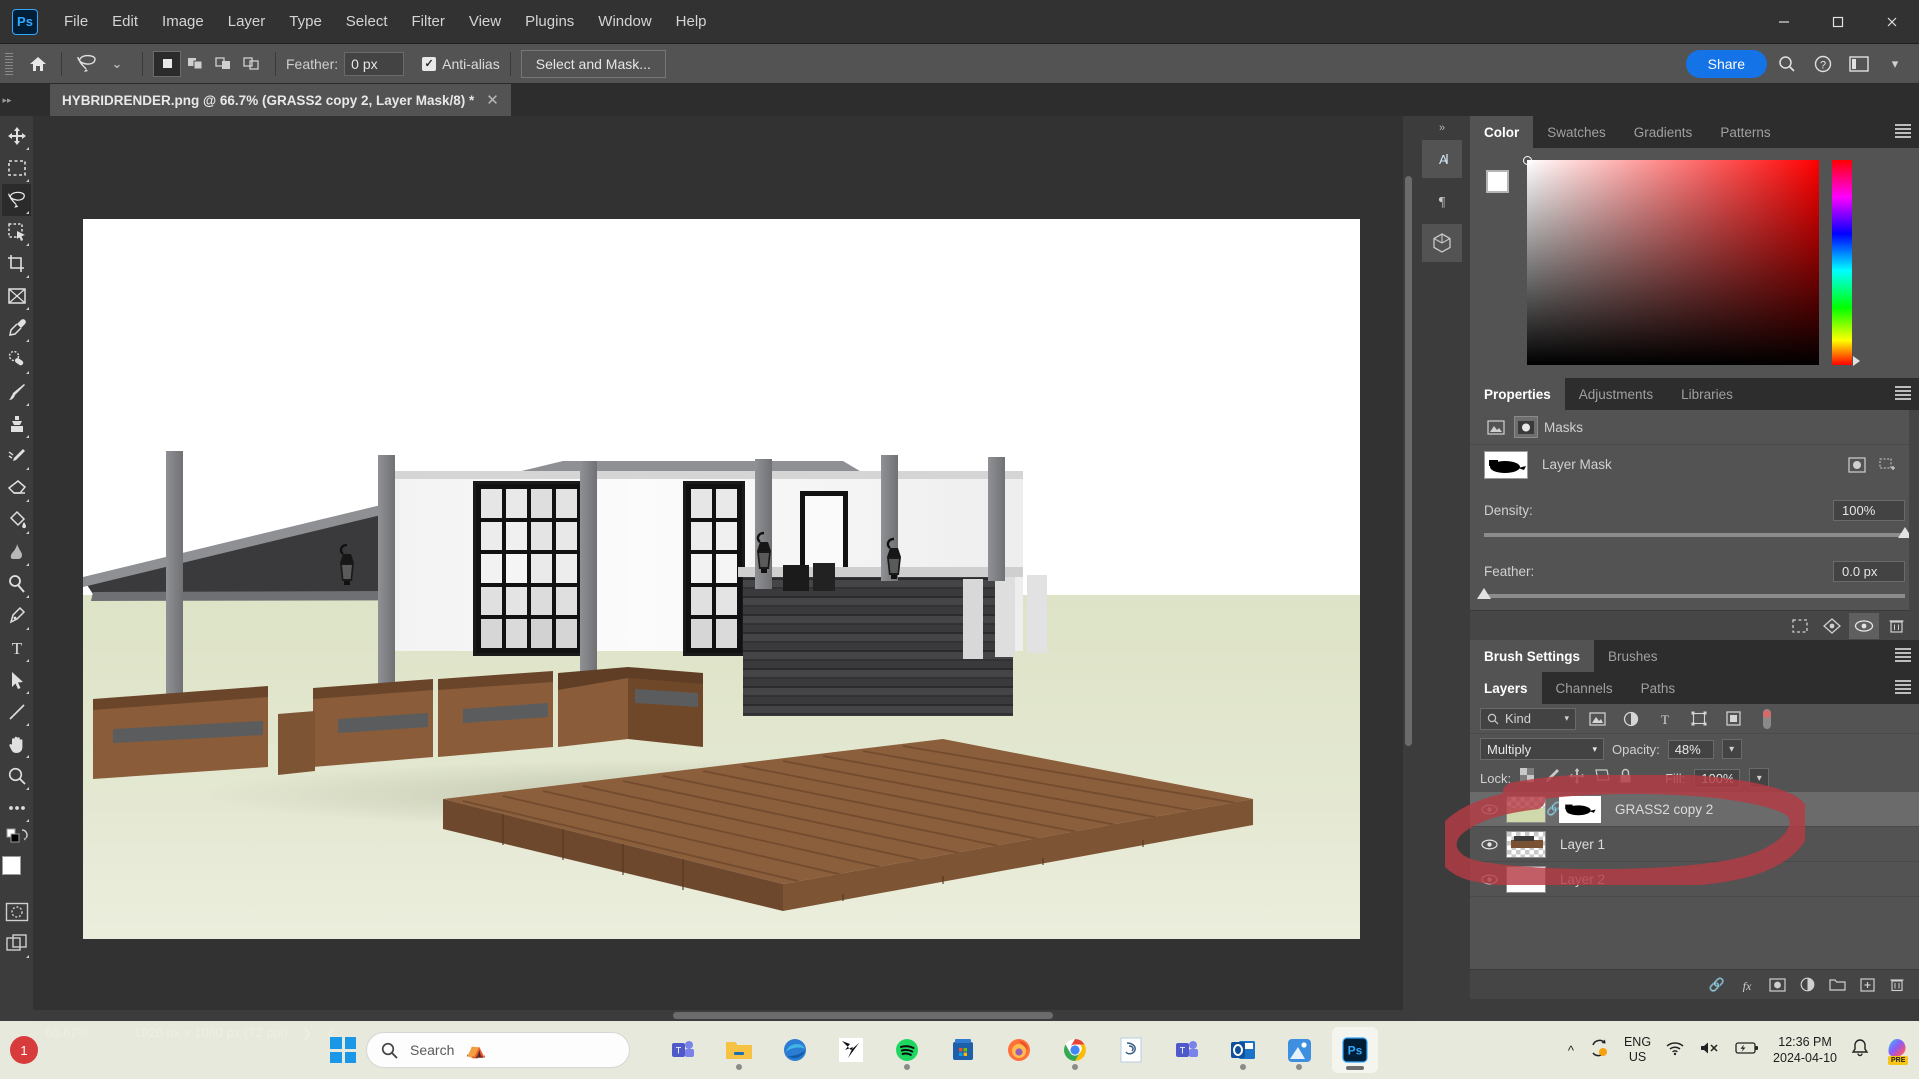 The width and height of the screenshot is (1919, 1079). Describe the element at coordinates (1075, 1050) in the screenshot. I see `taskbar-app-chrome` at that location.